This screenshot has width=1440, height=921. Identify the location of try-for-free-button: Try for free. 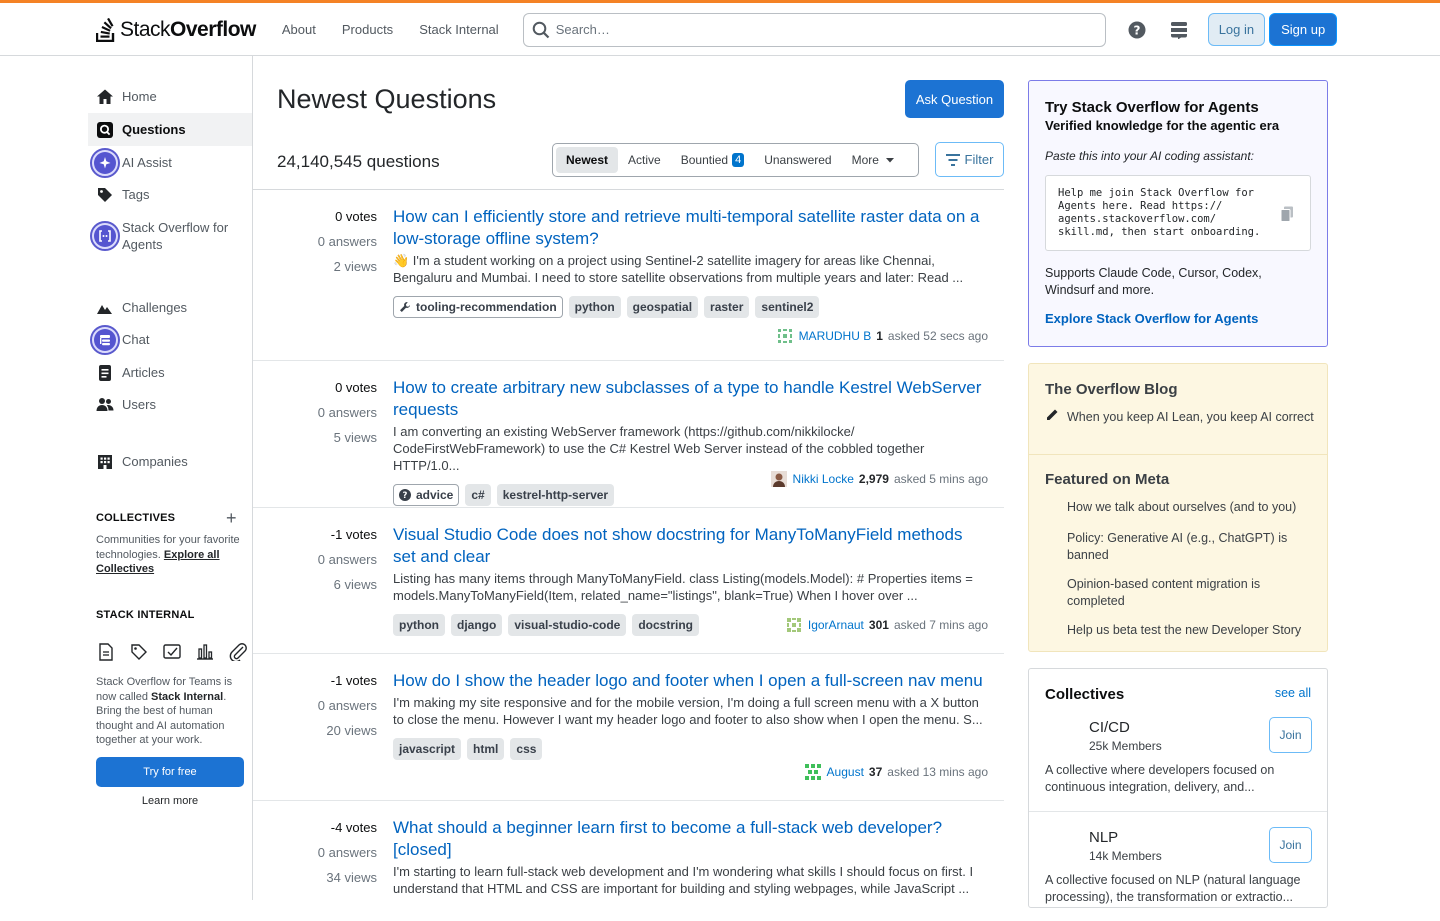
(170, 772).